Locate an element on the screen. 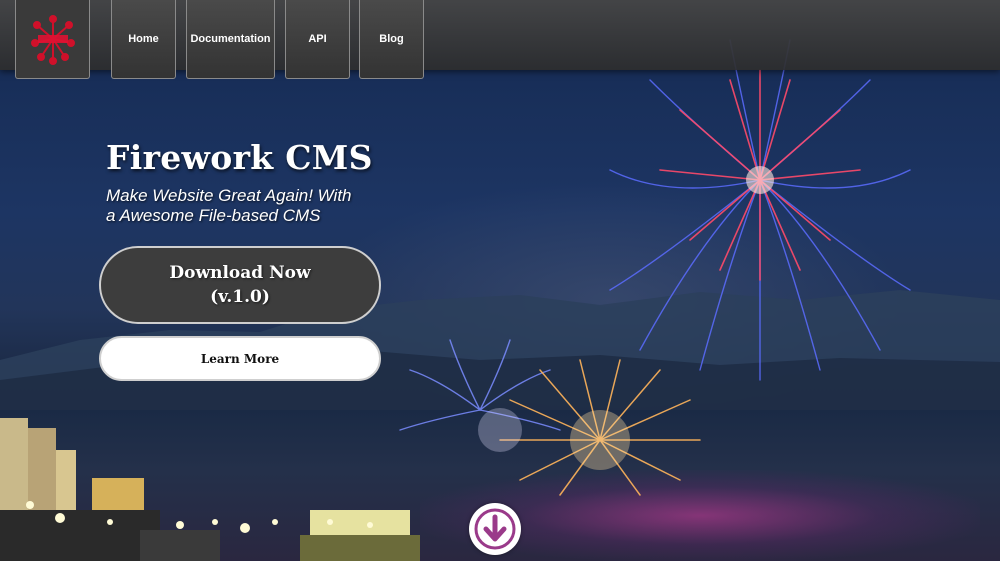 This screenshot has height=561, width=1000. top-navbar: Home Documentation API Blog is located at coordinates (500, 39).